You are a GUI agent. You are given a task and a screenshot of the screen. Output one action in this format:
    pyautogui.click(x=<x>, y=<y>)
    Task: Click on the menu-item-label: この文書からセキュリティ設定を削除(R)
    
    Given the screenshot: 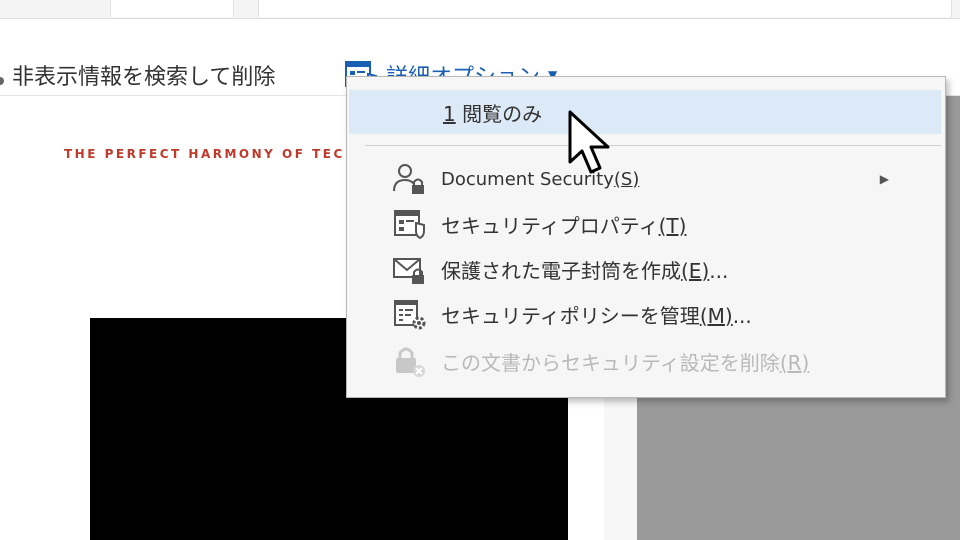 What is the action you would take?
    pyautogui.click(x=625, y=362)
    